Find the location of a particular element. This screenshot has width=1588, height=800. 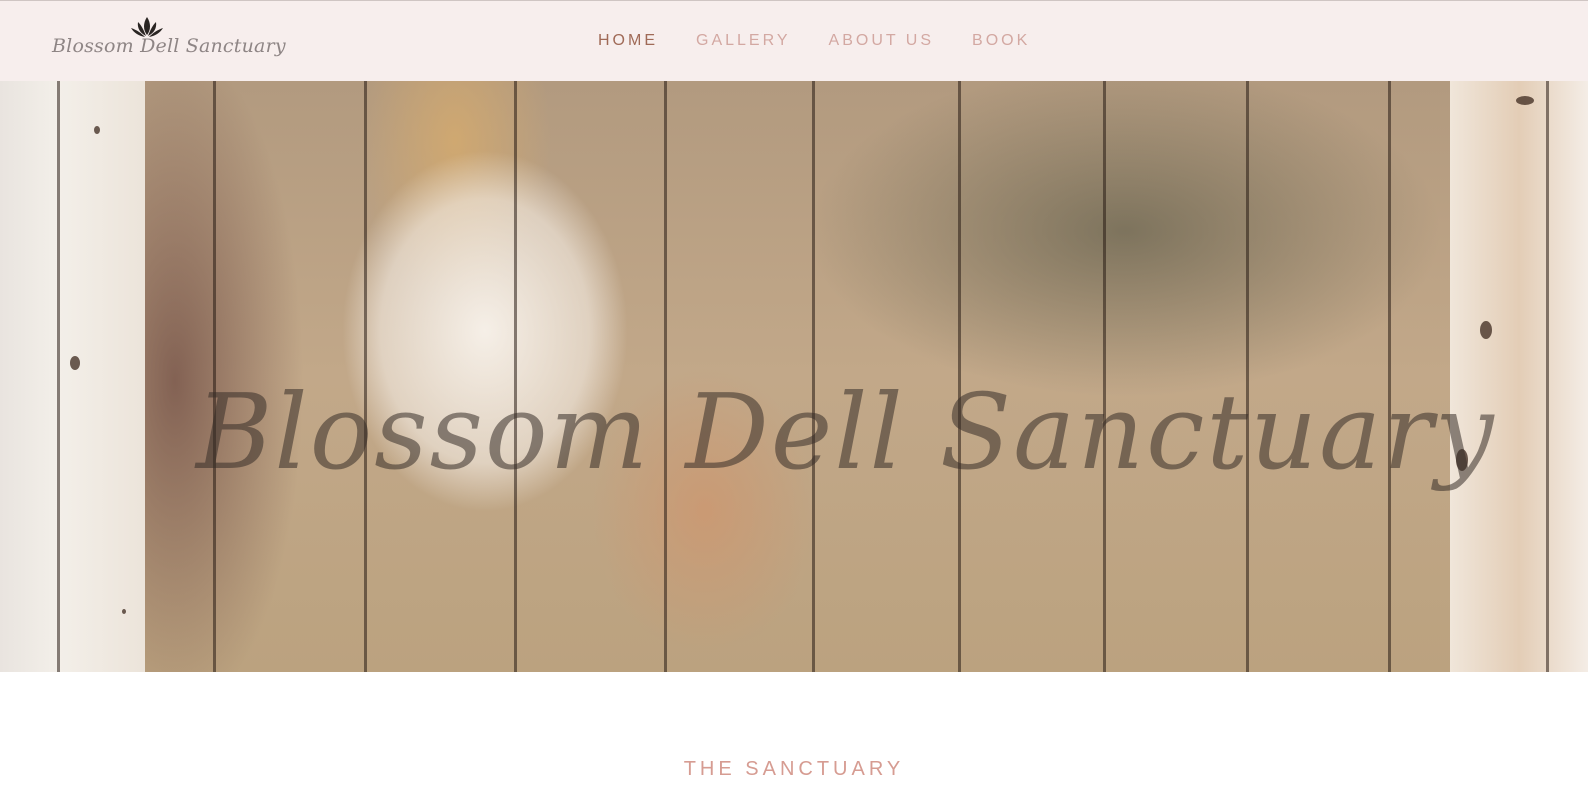

hero-title: Blossom Dell Sanctuary is located at coordinates (846, 432).